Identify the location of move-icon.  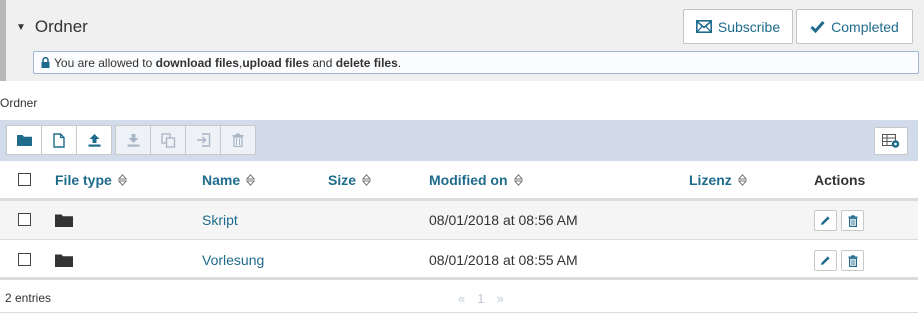
(203, 140).